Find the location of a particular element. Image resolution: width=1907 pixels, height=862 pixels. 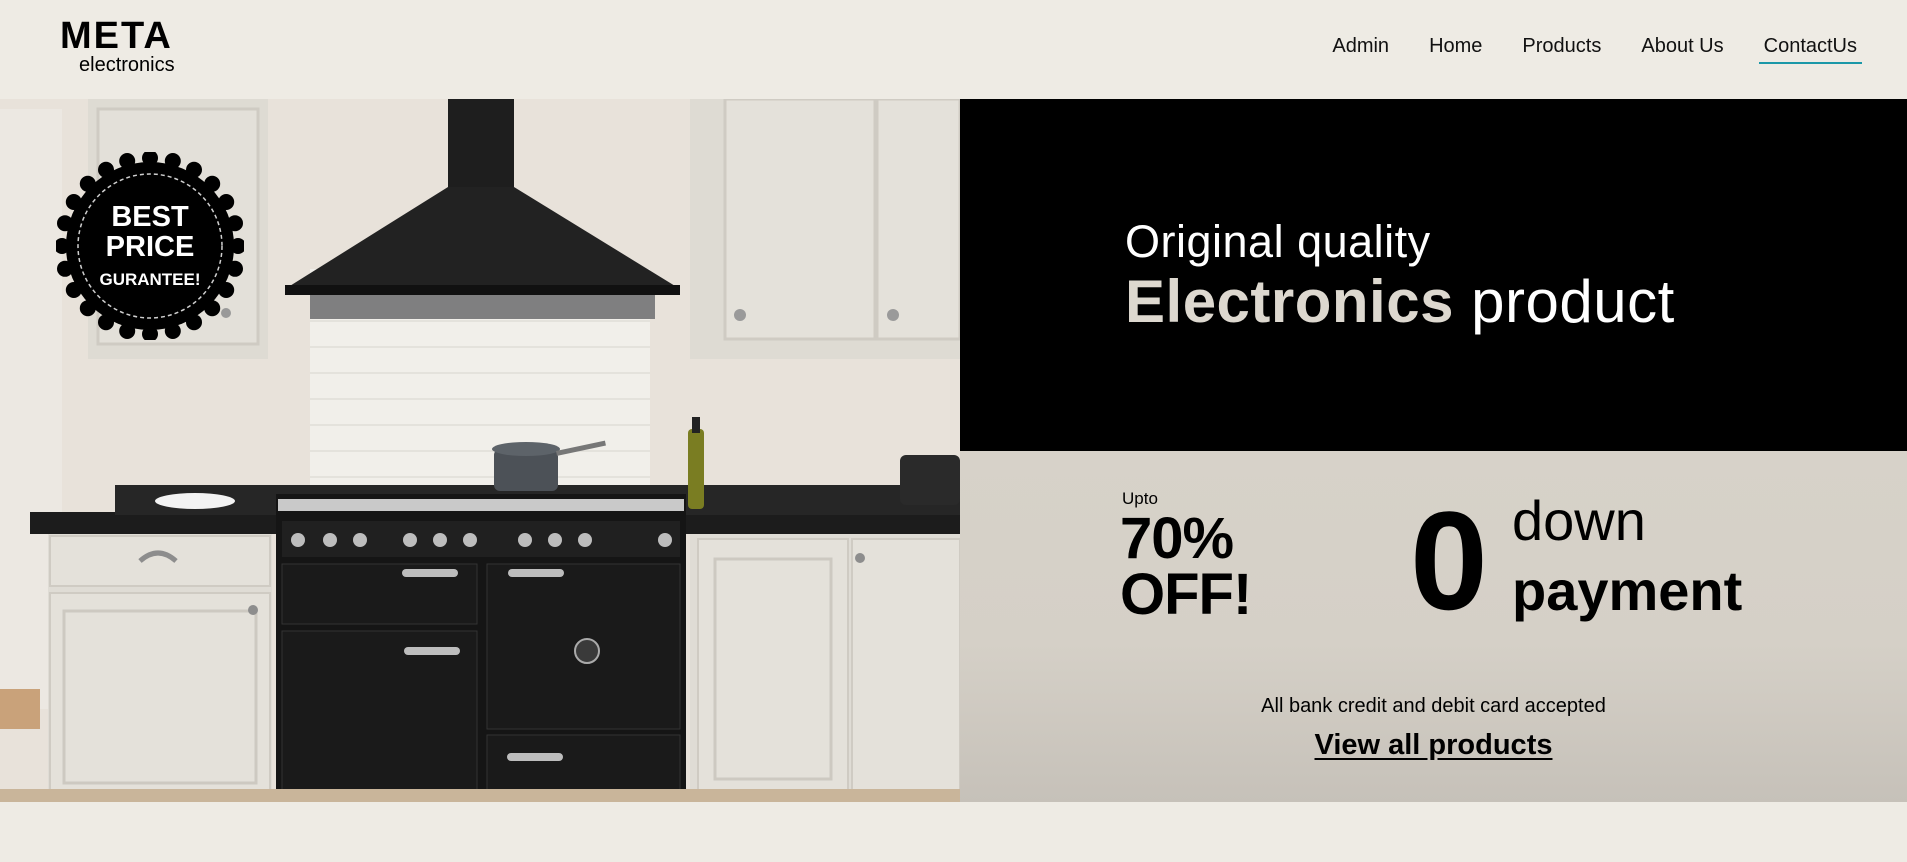

main-nav: Admin Home Products About Us ContactUs is located at coordinates (1579, 48).